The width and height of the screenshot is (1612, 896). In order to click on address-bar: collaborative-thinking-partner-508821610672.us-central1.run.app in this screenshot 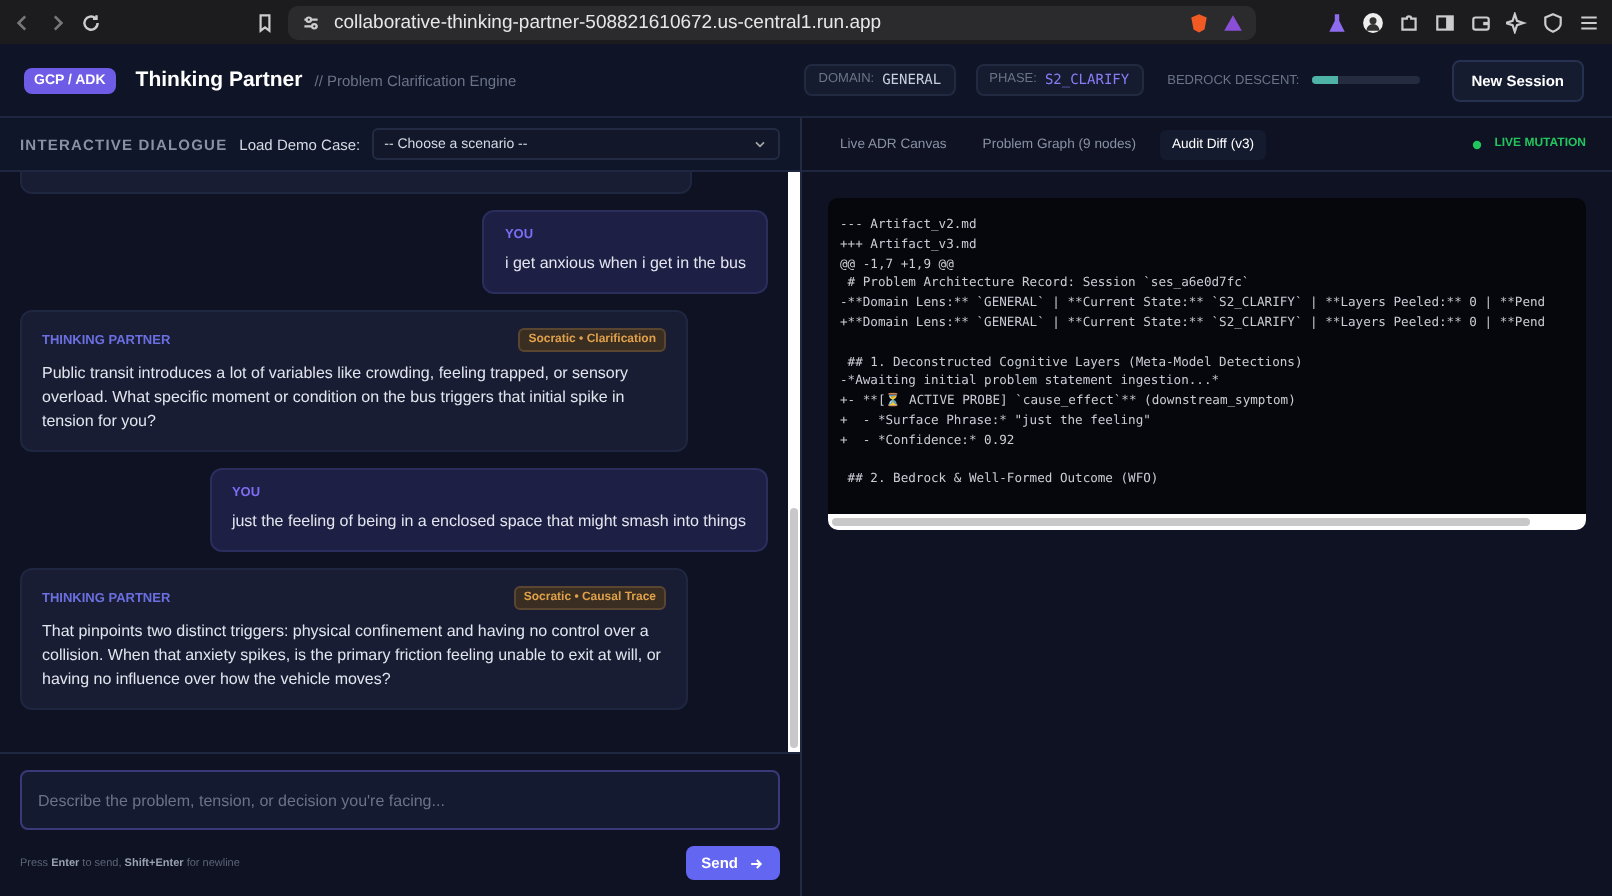, I will do `click(772, 22)`.